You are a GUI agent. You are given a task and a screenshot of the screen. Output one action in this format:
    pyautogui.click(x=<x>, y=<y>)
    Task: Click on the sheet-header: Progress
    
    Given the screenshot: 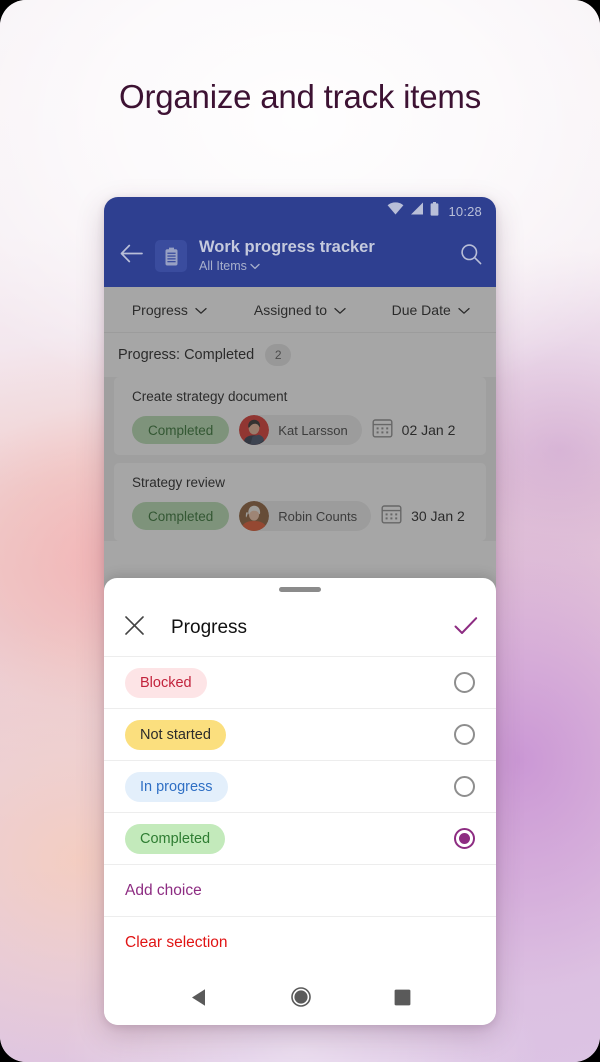 What is the action you would take?
    pyautogui.click(x=300, y=628)
    